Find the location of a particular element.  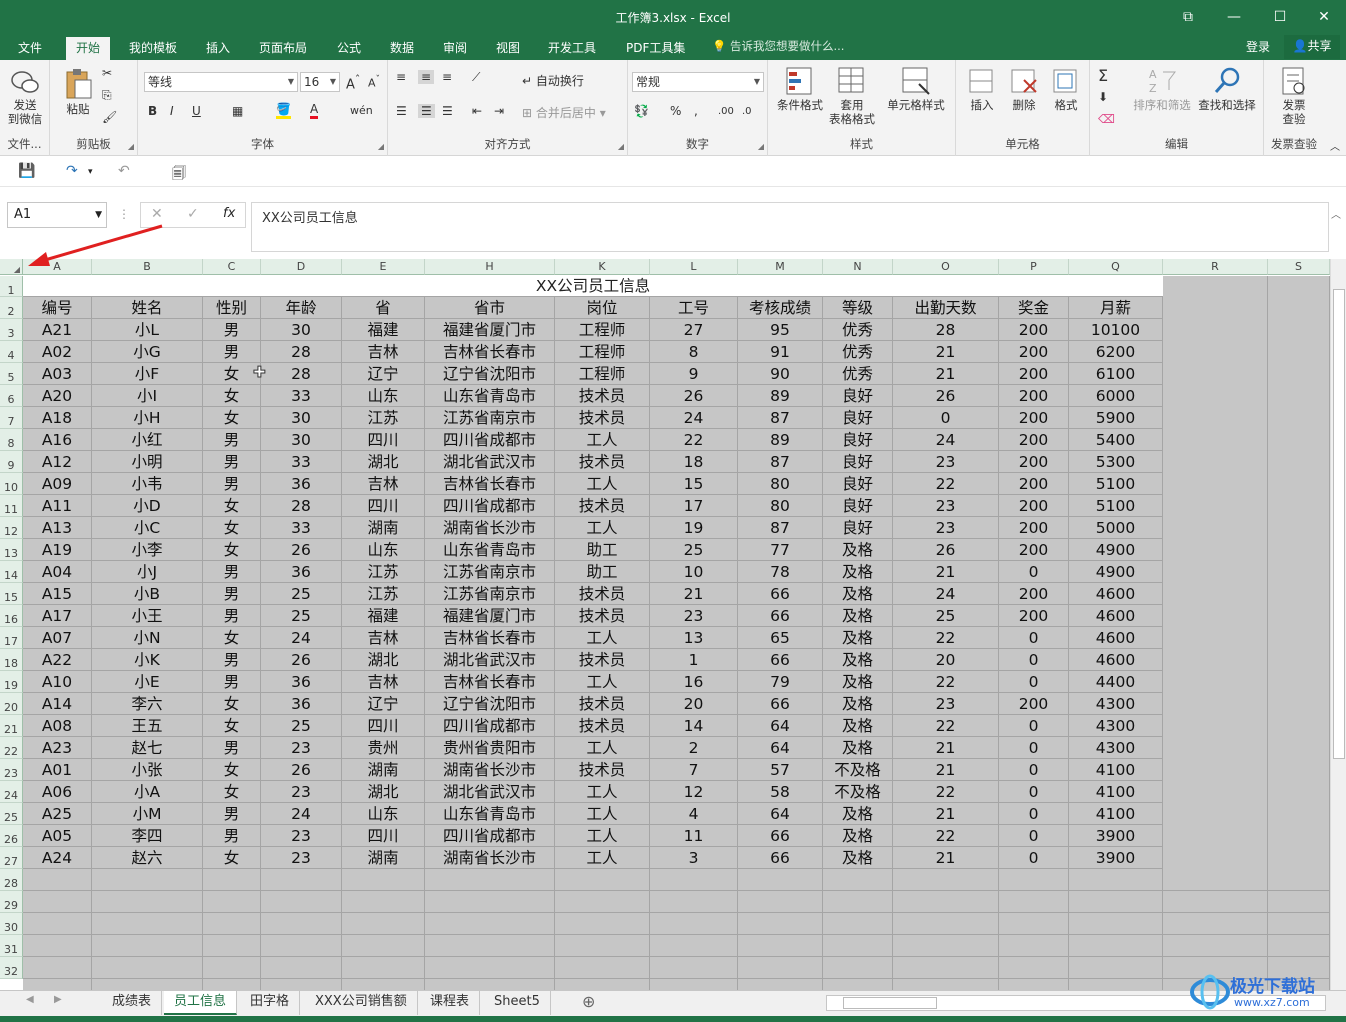

send-to-wechat-button: 发送 到微信 is located at coordinates (25, 97).